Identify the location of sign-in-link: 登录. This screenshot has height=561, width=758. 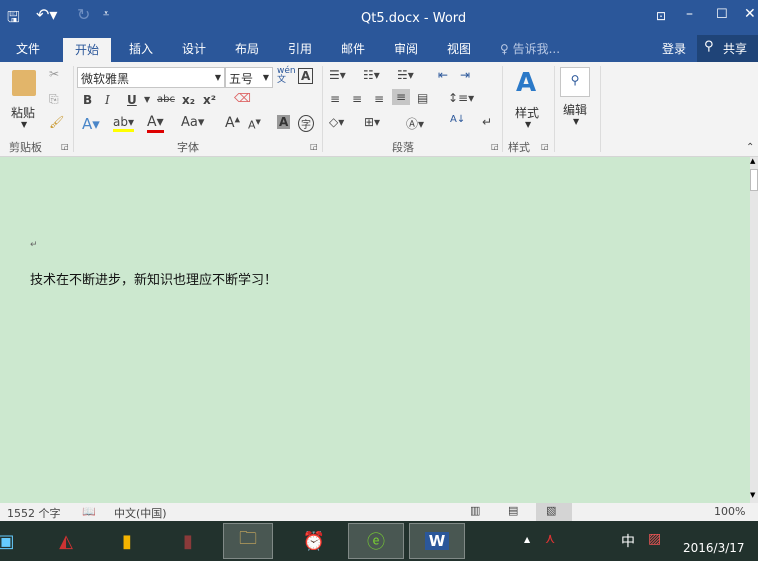
(674, 48).